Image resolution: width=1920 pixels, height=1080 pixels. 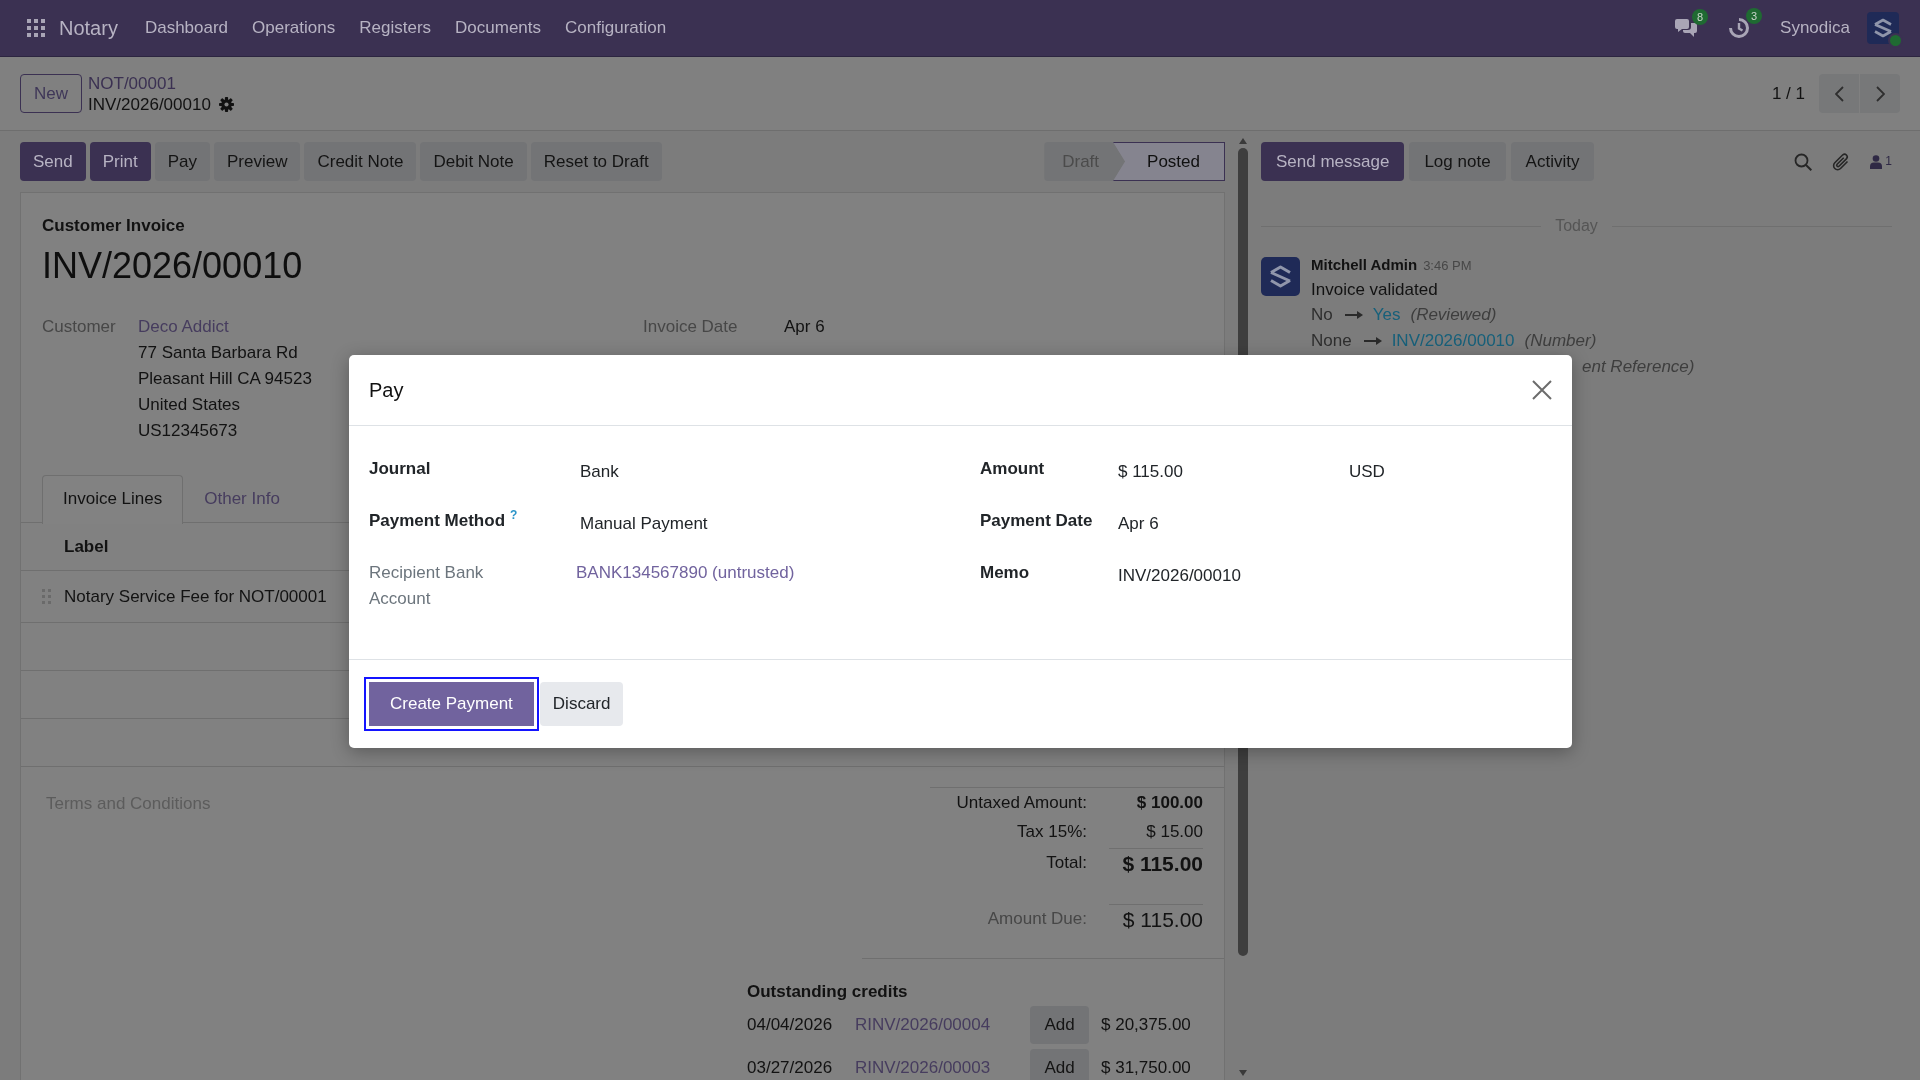 What do you see at coordinates (1333, 161) in the screenshot?
I see `chatter-button: Send message` at bounding box center [1333, 161].